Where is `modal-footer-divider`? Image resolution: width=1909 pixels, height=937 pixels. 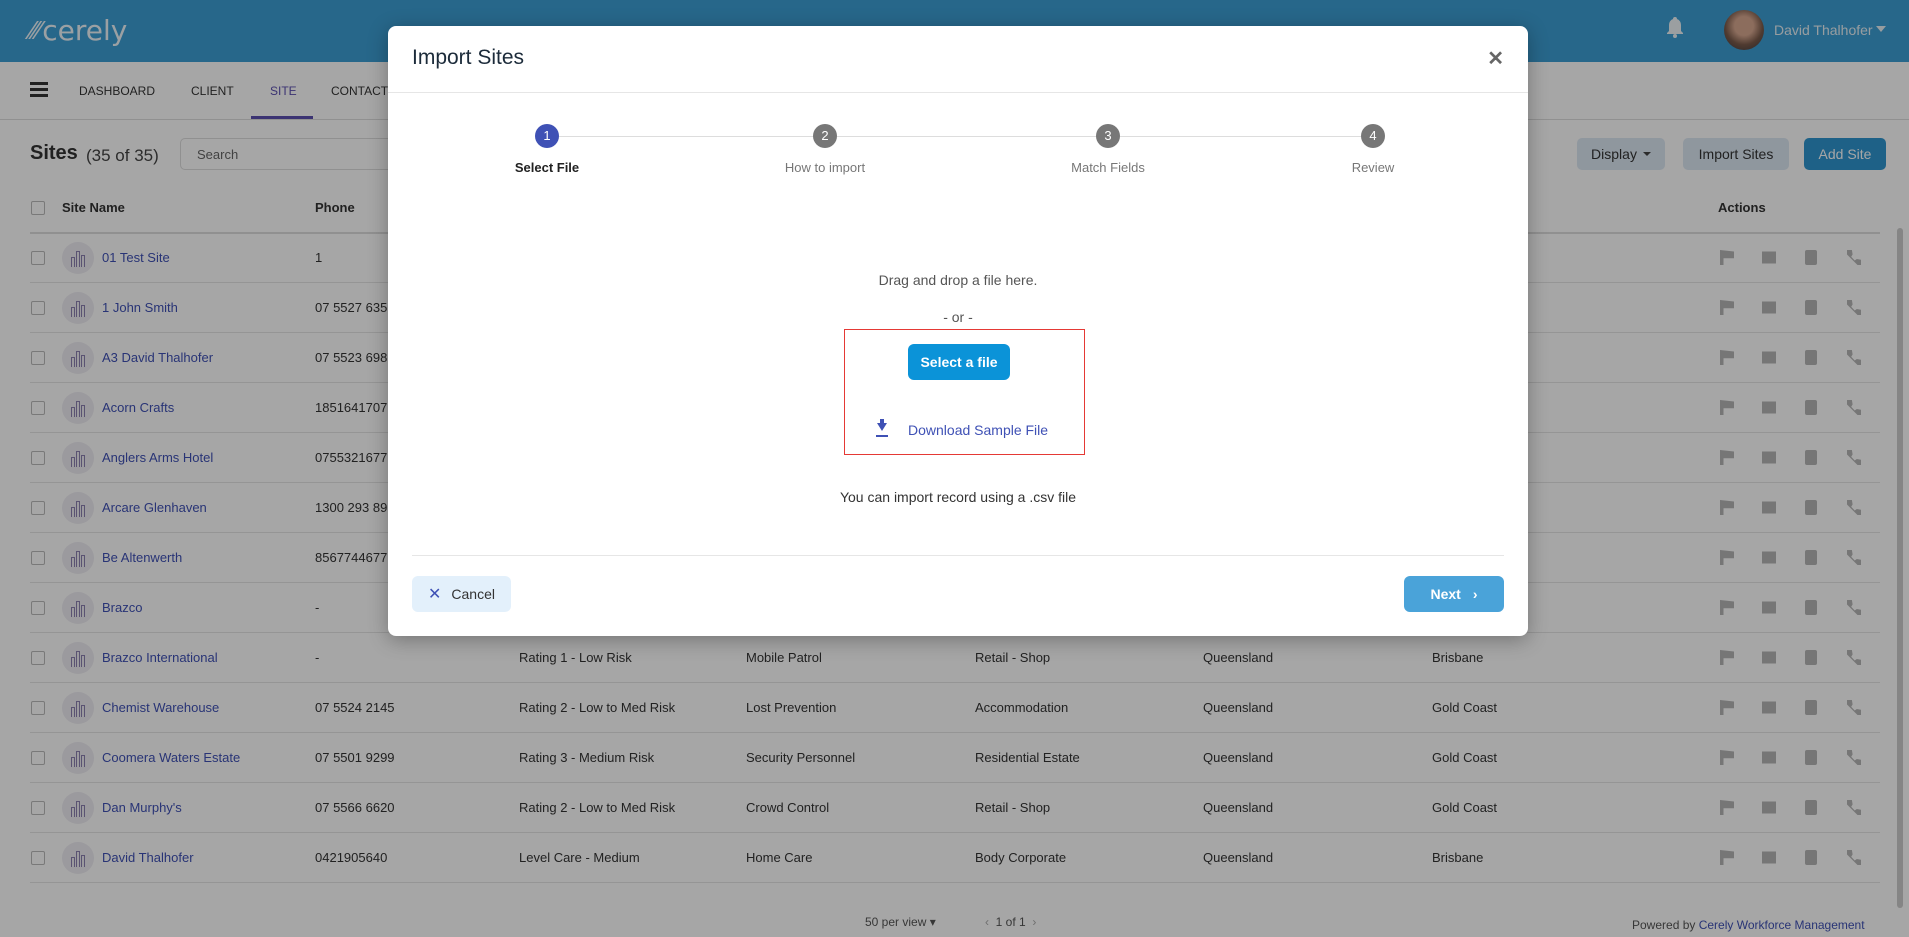
modal-footer-divider is located at coordinates (958, 555).